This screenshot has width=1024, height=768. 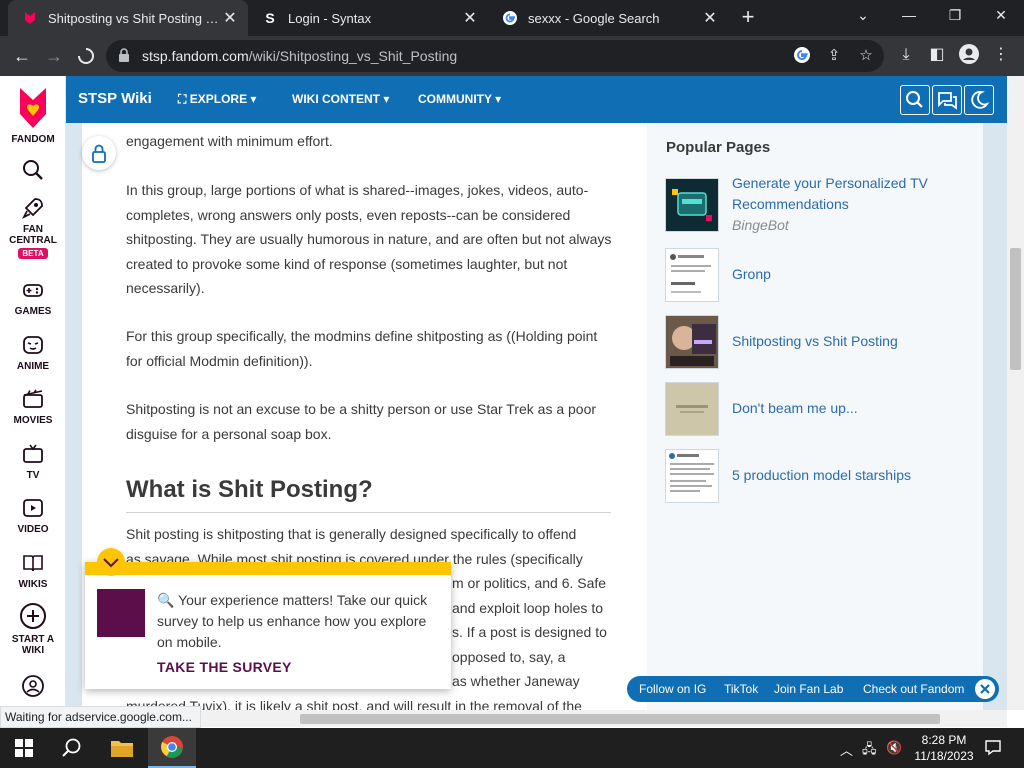 What do you see at coordinates (509, 657) in the screenshot?
I see `article-paragraph-line: opposed to, say, a` at bounding box center [509, 657].